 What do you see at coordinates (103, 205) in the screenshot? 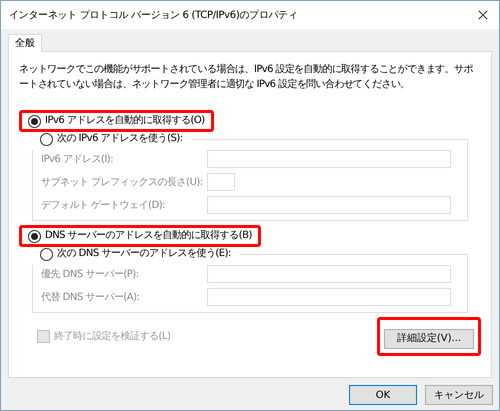
I see `field-label: デフォルト ゲートウェイ(D):` at bounding box center [103, 205].